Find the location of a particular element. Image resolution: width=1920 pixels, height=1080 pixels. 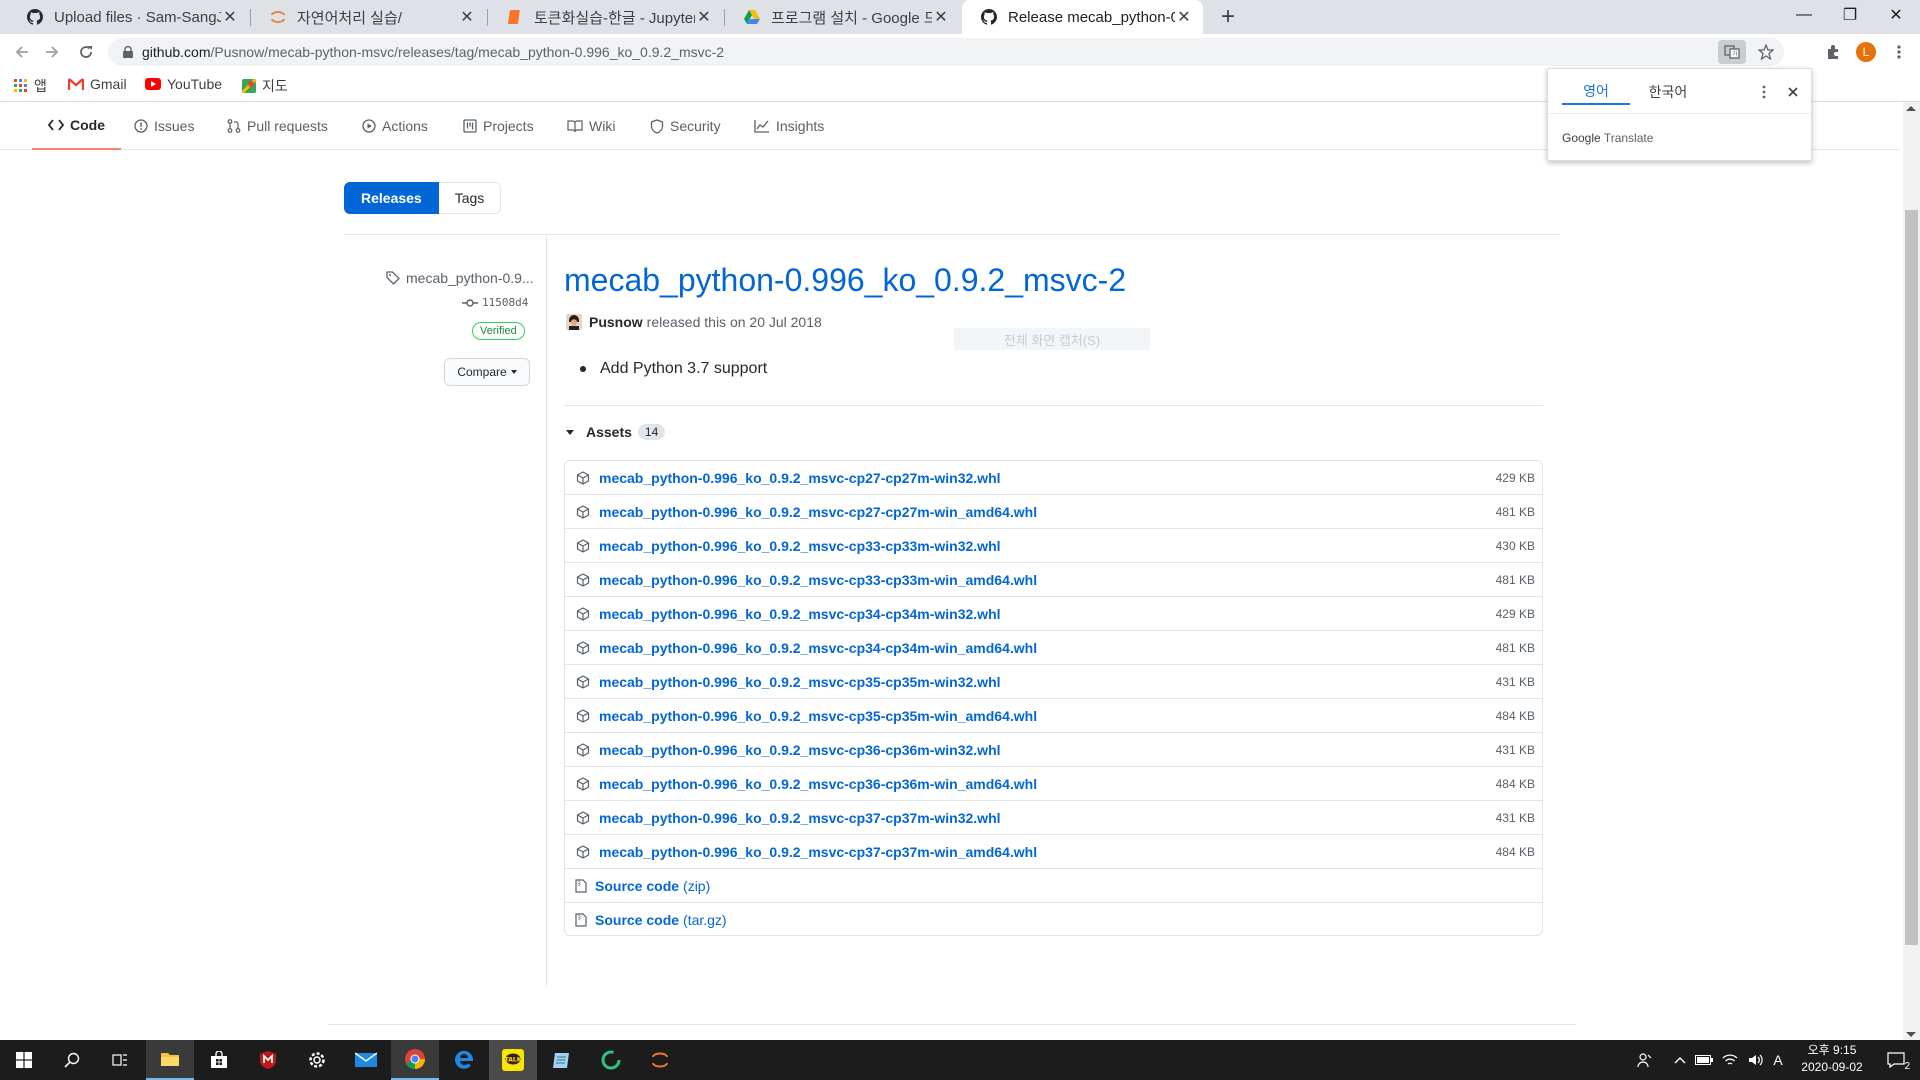

bookmark-maps: 지도 is located at coordinates (265, 86).